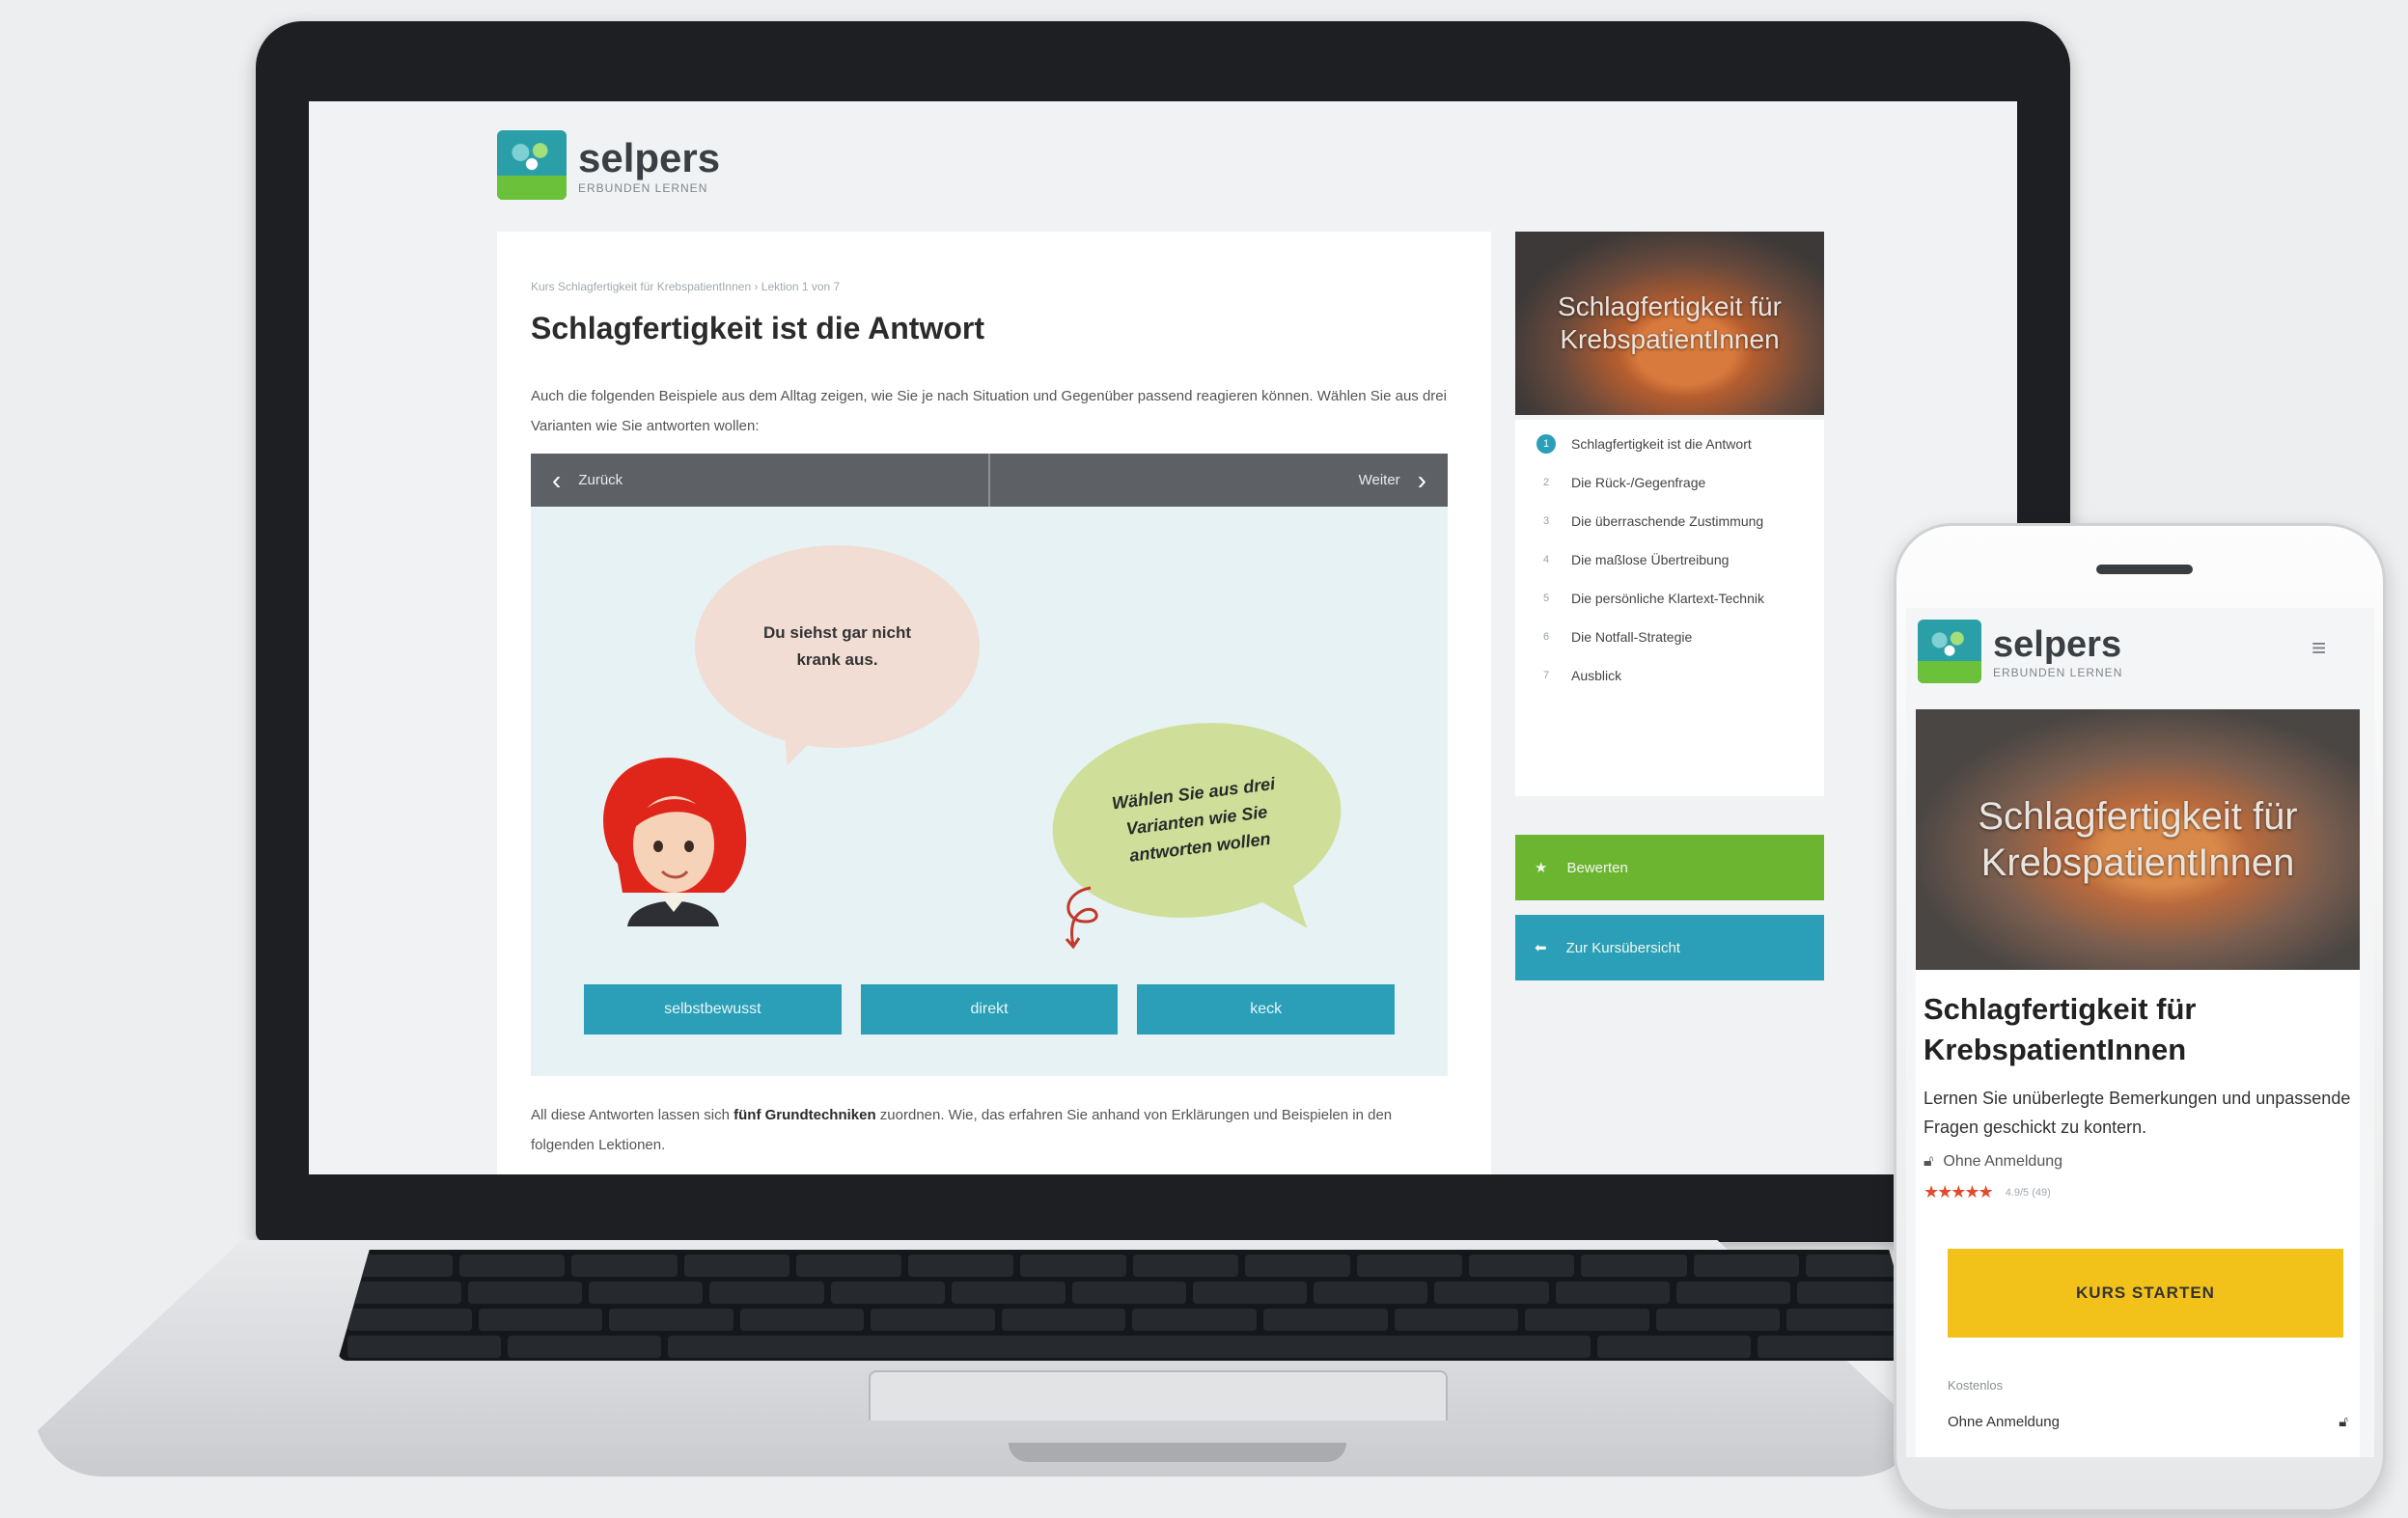  I want to click on phone-hero-title: Schlagfertigkeit für KrebspatientInnen, so click(2138, 839).